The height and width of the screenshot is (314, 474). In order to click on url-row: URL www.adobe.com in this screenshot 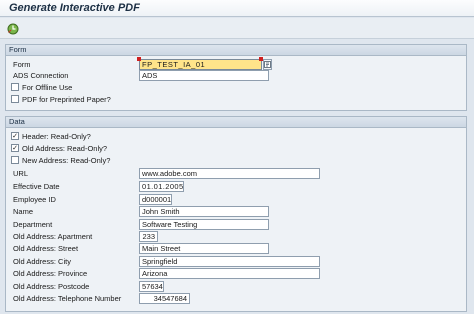, I will do `click(236, 173)`.